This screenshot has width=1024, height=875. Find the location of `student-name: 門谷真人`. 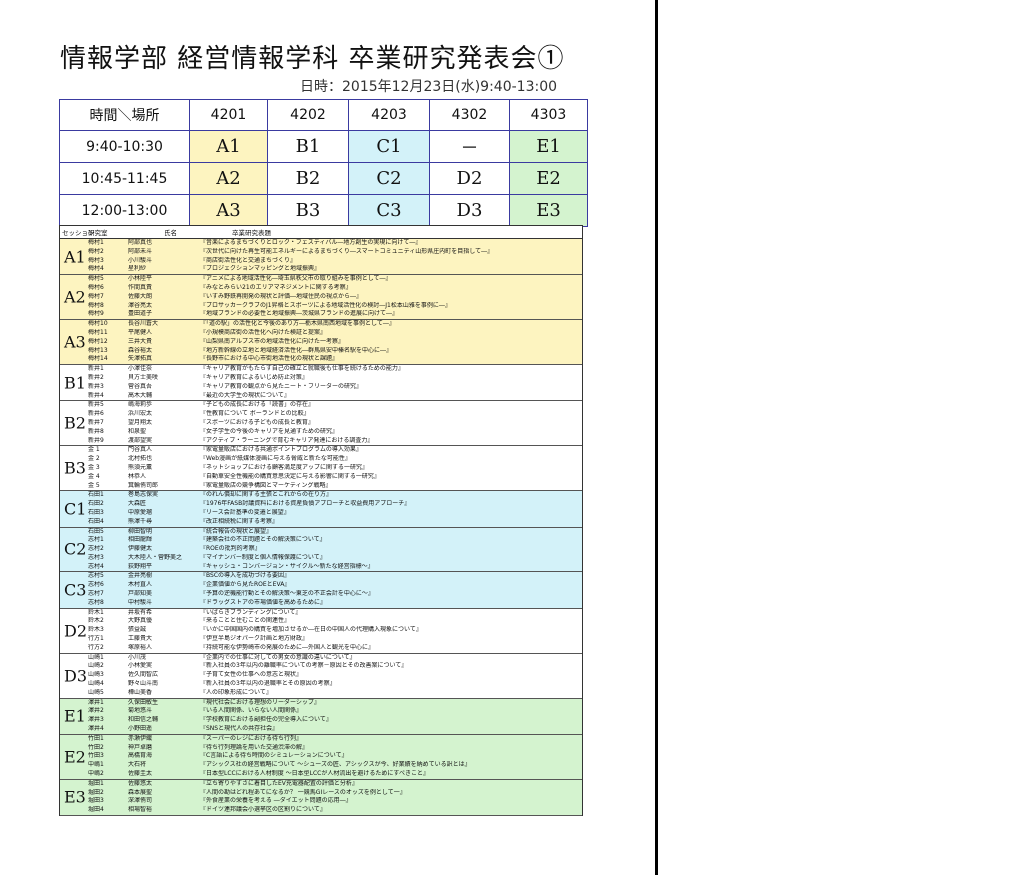

student-name: 門谷真人 is located at coordinates (140, 450).